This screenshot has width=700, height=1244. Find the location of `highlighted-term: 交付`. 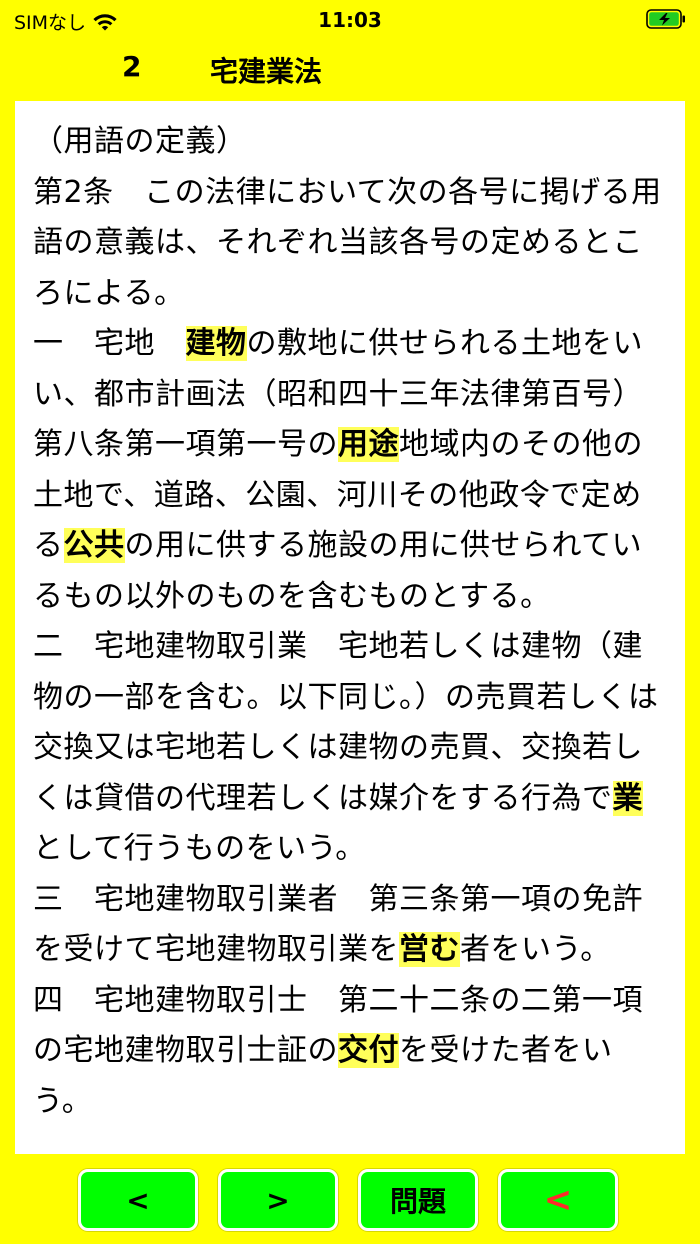

highlighted-term: 交付 is located at coordinates (368, 1050).